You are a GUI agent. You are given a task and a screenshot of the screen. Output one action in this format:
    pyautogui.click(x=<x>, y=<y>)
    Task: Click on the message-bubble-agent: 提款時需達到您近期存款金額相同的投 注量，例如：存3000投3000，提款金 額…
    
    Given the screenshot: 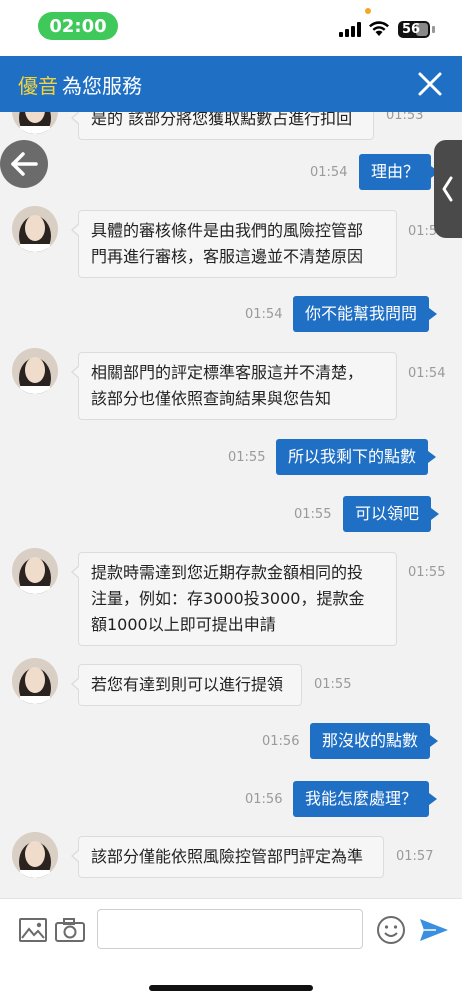 What is the action you would take?
    pyautogui.click(x=234, y=599)
    